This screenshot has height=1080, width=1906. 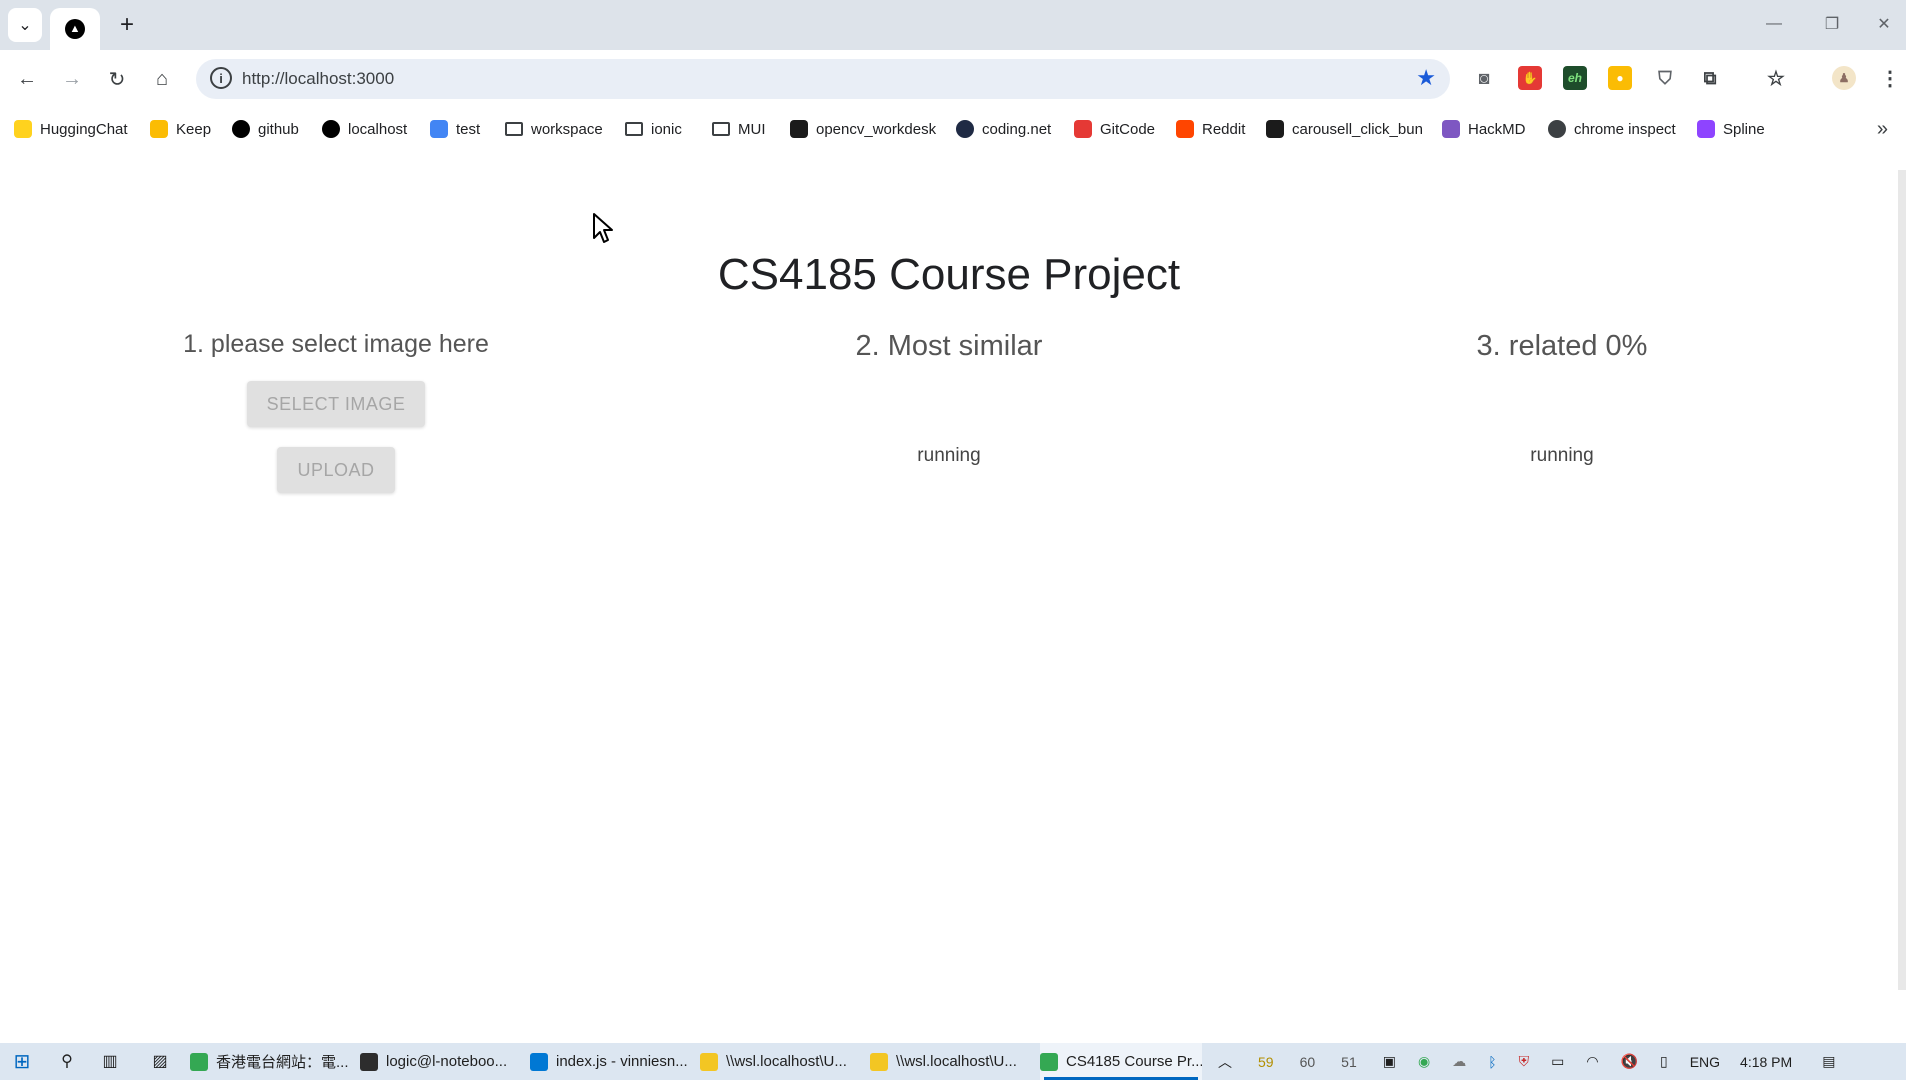 What do you see at coordinates (278, 129) in the screenshot?
I see `bookmark-label: github` at bounding box center [278, 129].